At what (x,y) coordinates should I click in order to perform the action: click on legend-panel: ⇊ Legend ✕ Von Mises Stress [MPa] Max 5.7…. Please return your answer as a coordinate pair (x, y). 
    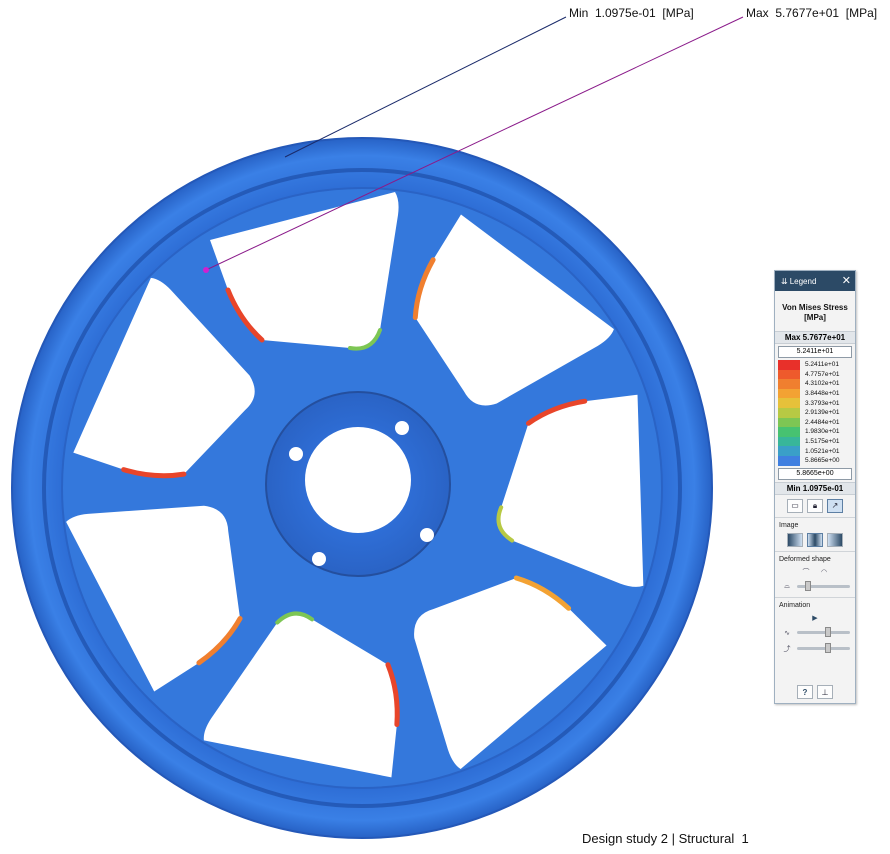
    Looking at the image, I should click on (815, 487).